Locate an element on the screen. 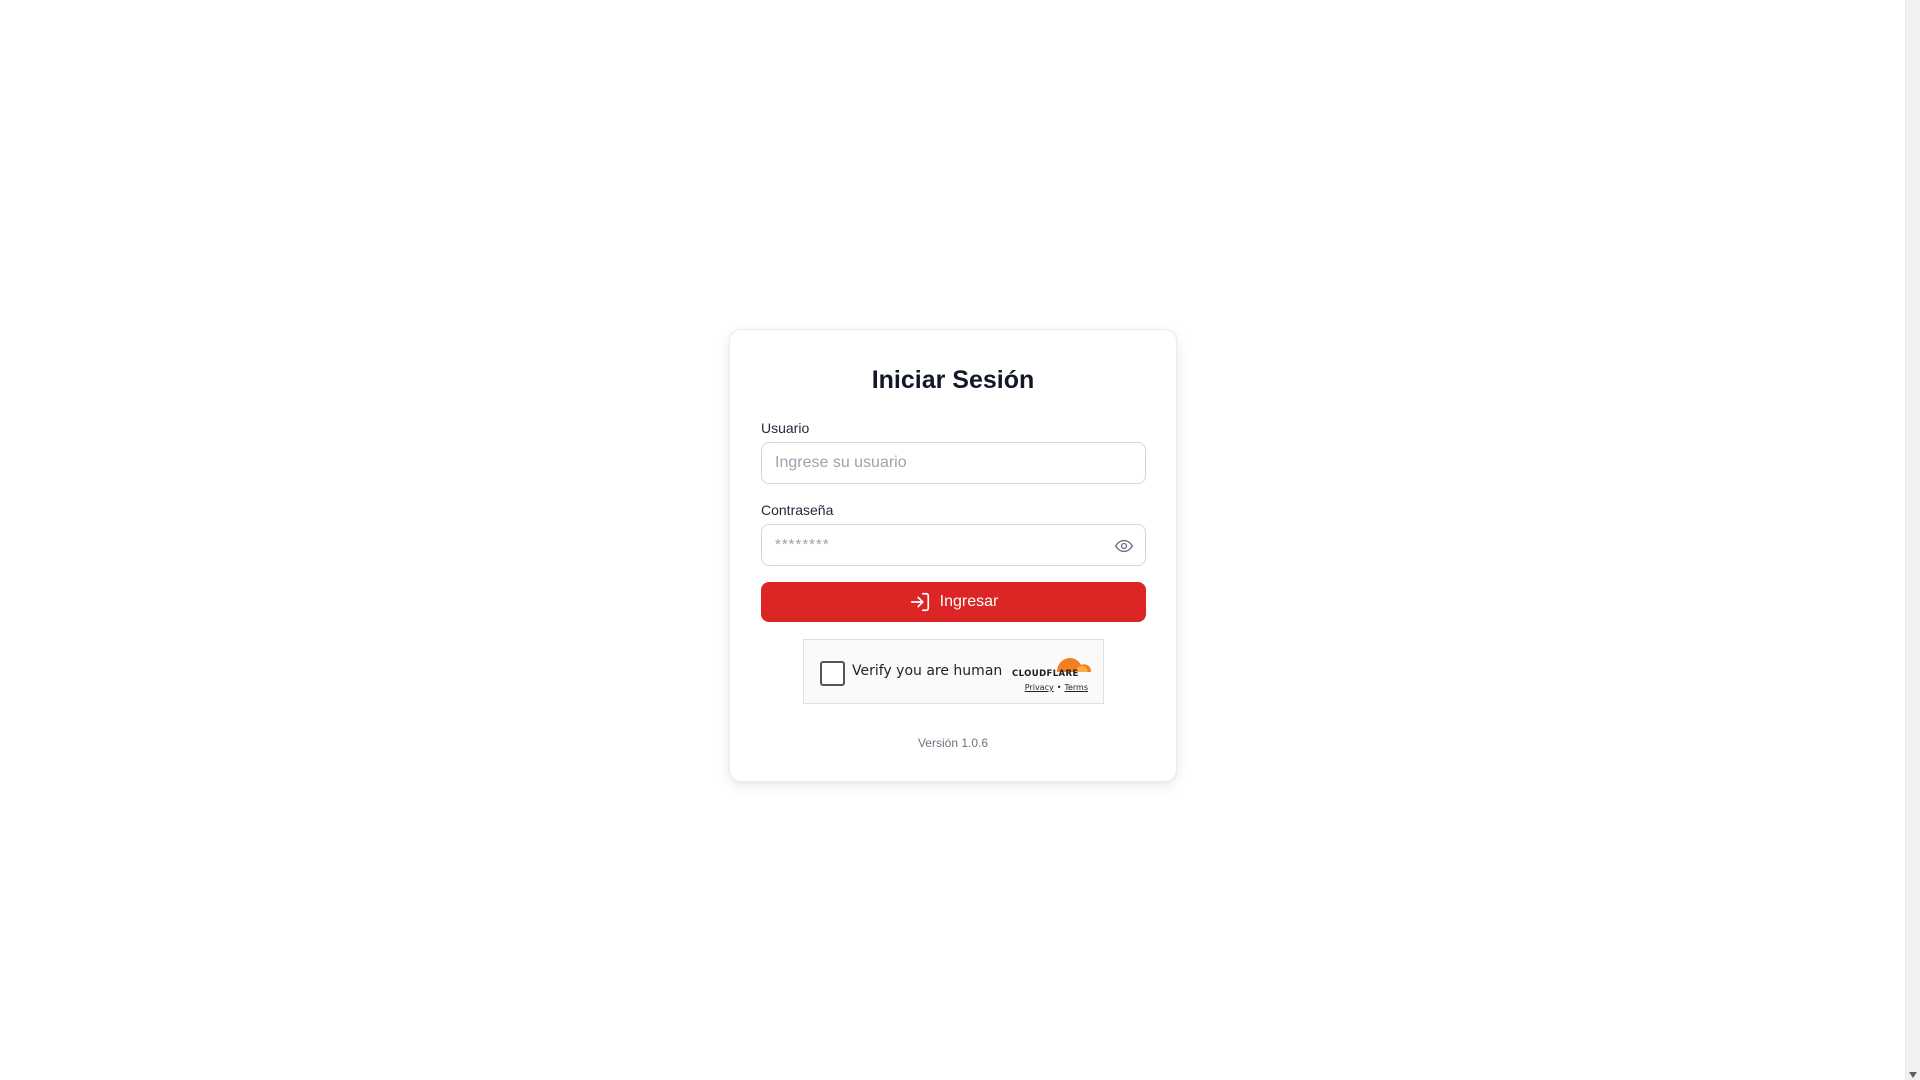 The height and width of the screenshot is (1080, 1920). cloudflare-wordmark: CLOUDFLARE is located at coordinates (1045, 674).